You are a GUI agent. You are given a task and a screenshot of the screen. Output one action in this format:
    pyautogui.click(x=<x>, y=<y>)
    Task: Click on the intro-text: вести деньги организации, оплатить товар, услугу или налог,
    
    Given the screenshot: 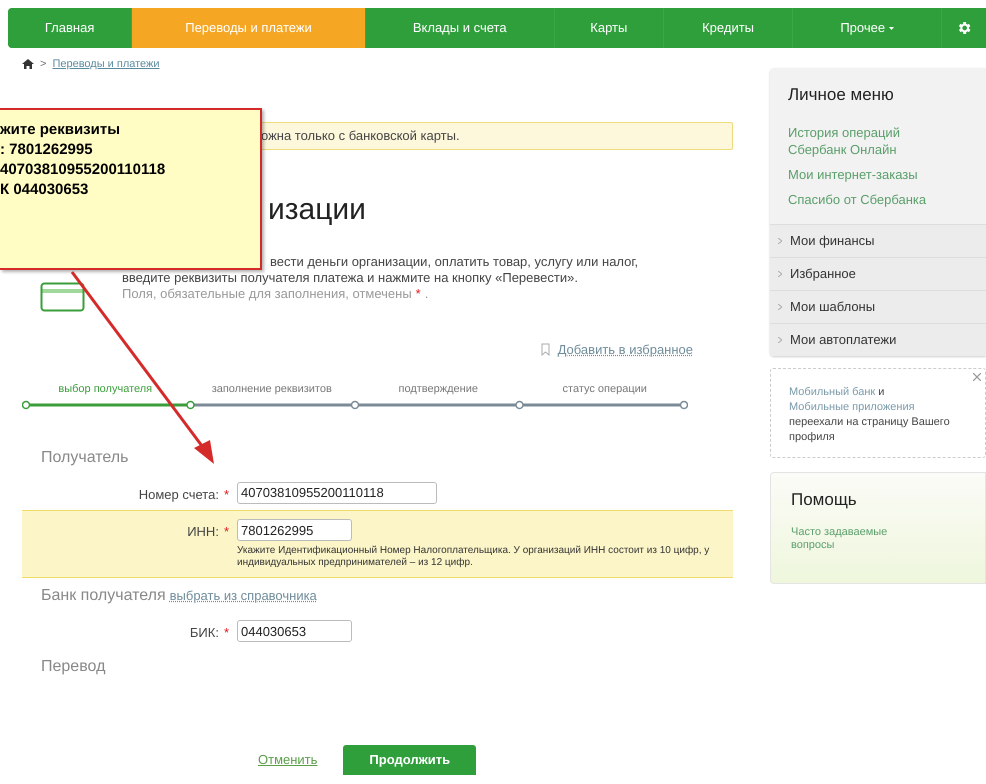 What is the action you would take?
    pyautogui.click(x=454, y=262)
    